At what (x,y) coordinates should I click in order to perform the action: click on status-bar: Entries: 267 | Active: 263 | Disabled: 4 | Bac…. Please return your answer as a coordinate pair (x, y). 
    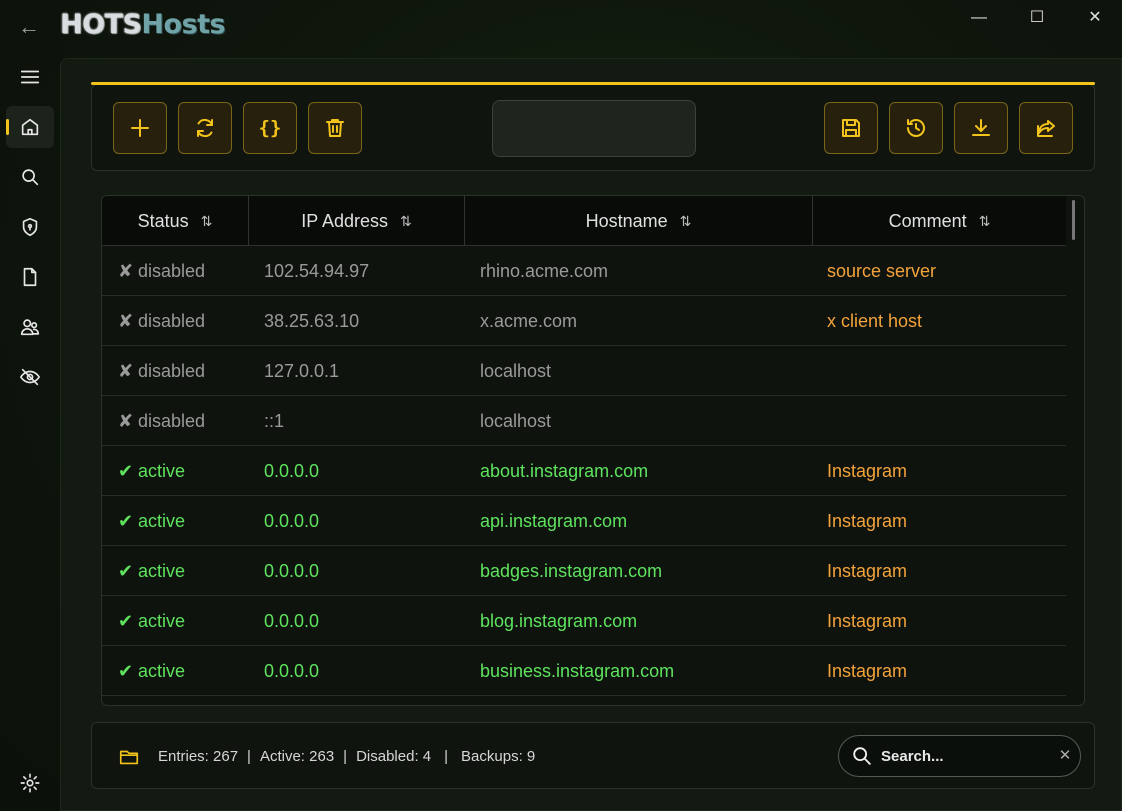
    Looking at the image, I should click on (593, 755).